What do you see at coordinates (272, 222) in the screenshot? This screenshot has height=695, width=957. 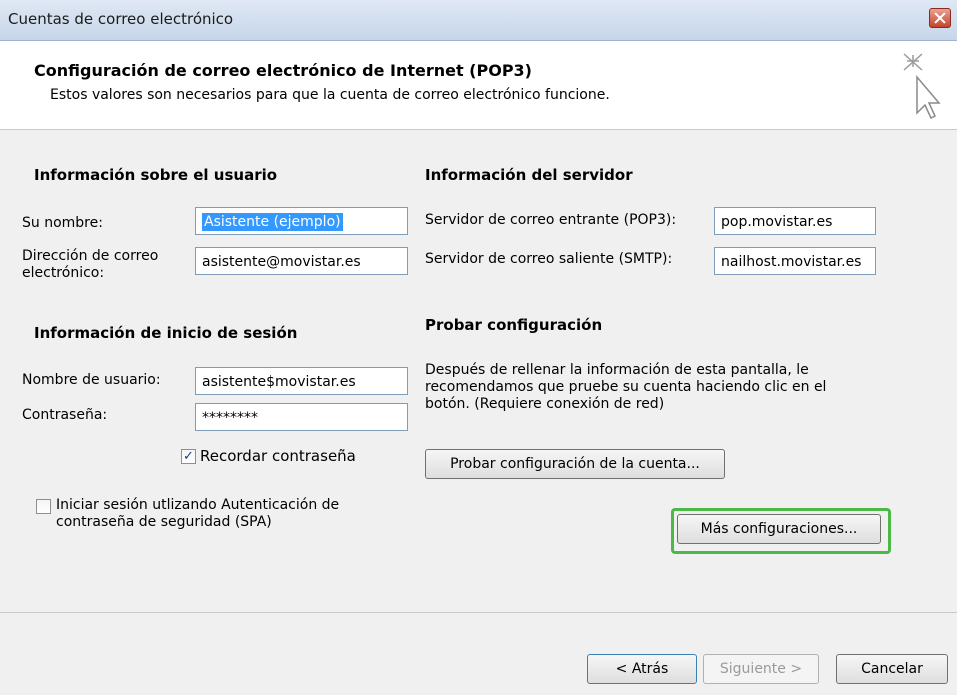 I see `name-value: Asistente (ejemplo)` at bounding box center [272, 222].